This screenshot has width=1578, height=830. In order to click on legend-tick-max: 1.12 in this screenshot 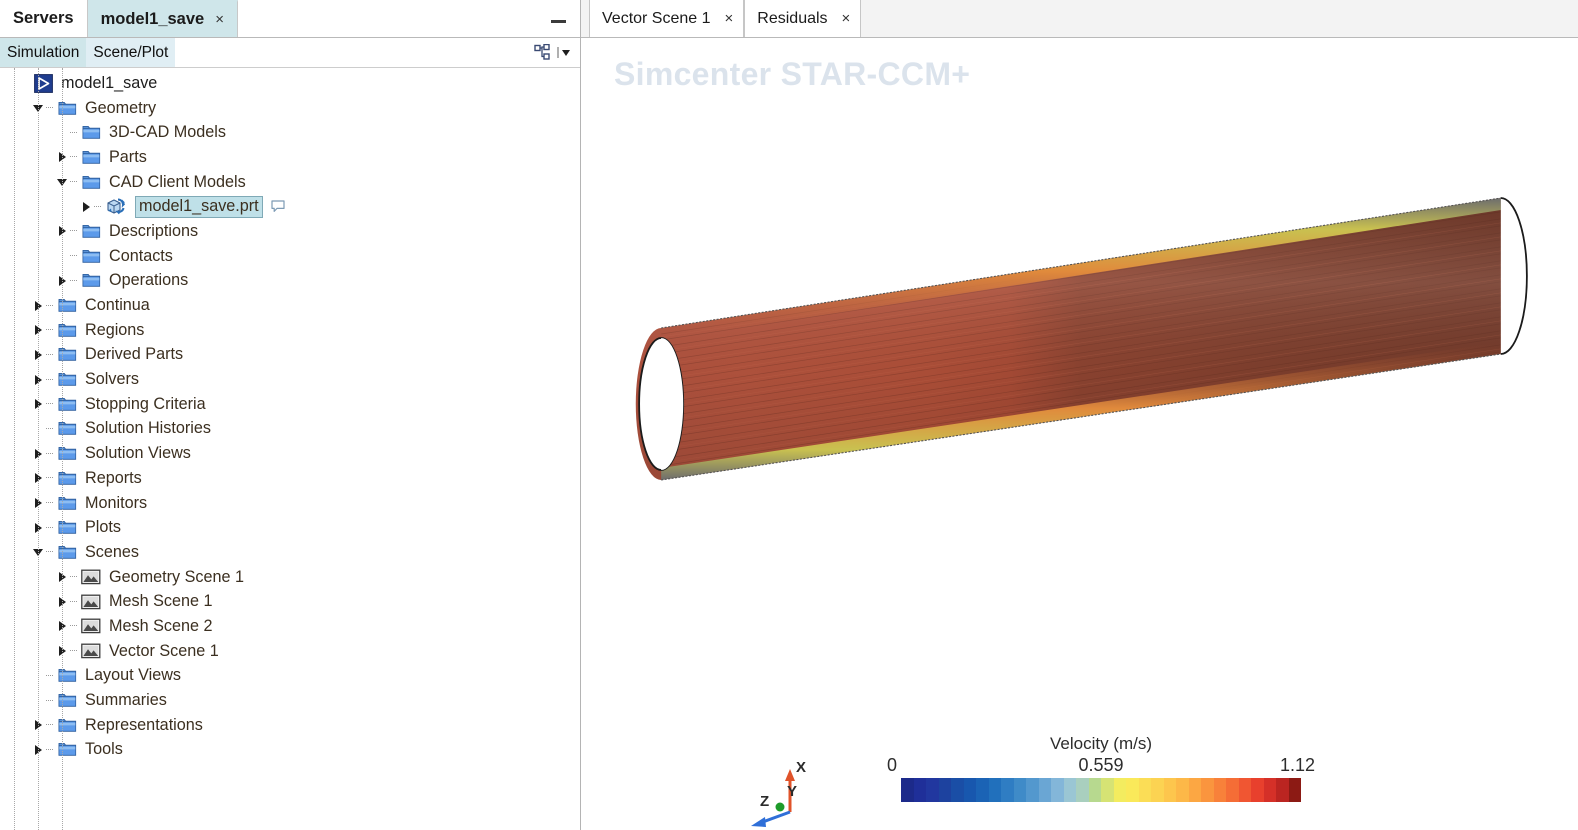, I will do `click(1297, 765)`.